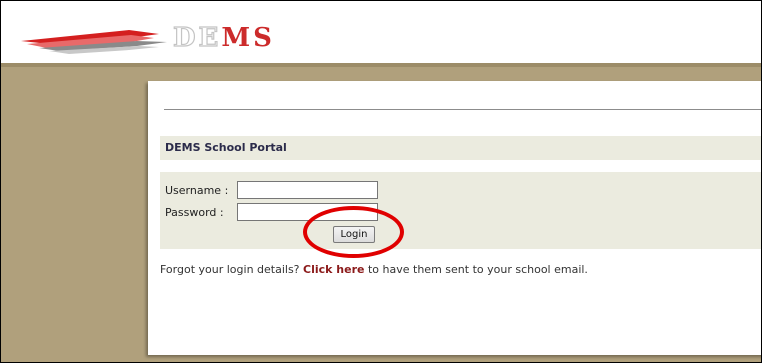 The height and width of the screenshot is (363, 762). I want to click on logo-letters-outline: DE, so click(197, 37).